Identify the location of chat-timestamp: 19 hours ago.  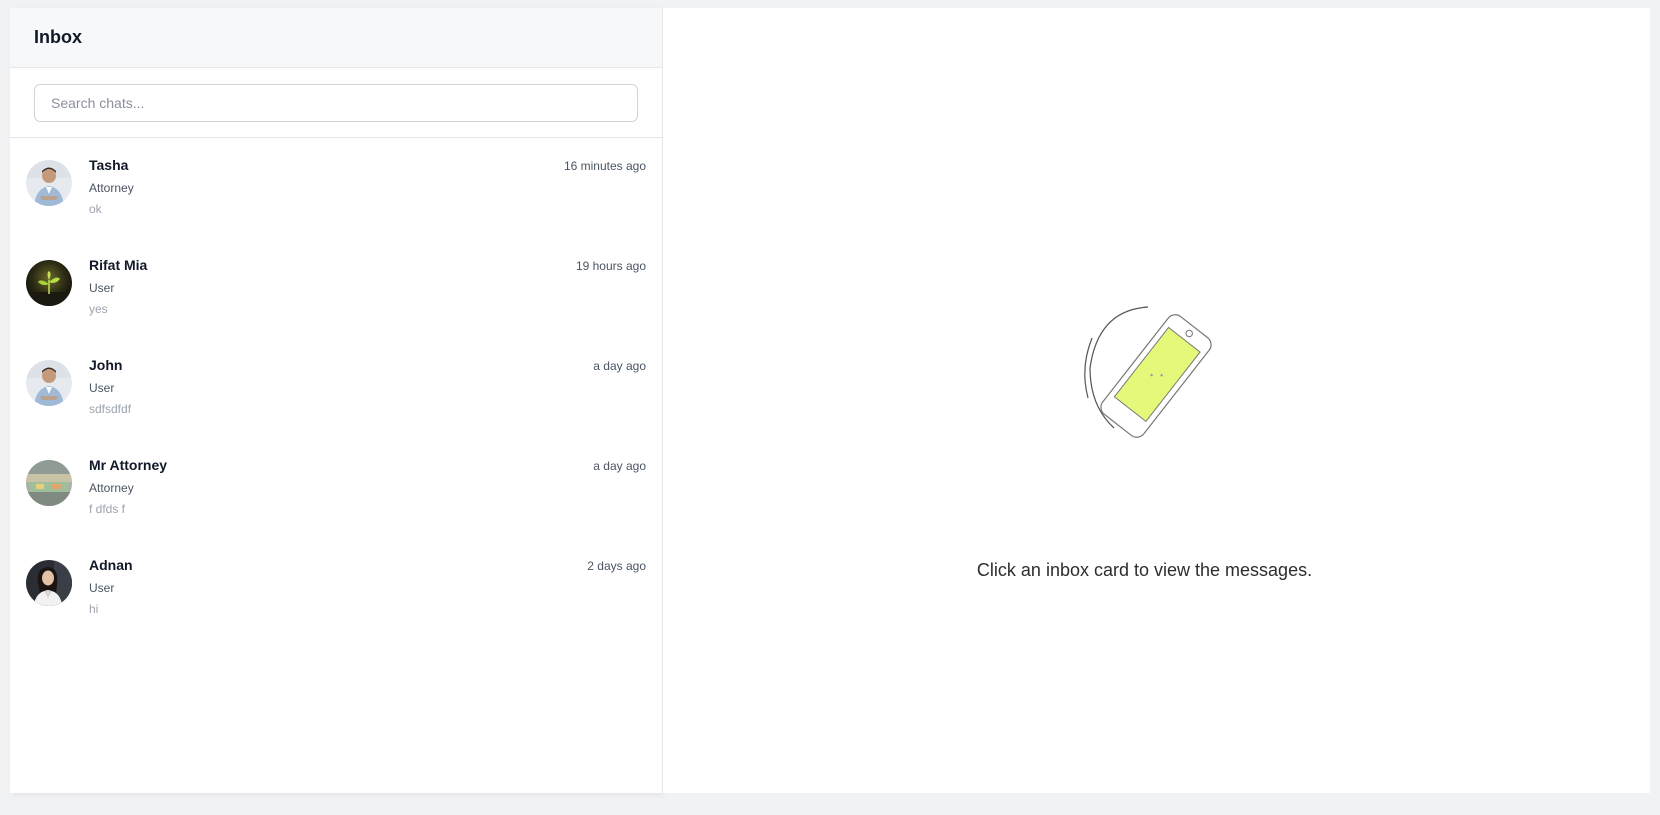
(610, 266).